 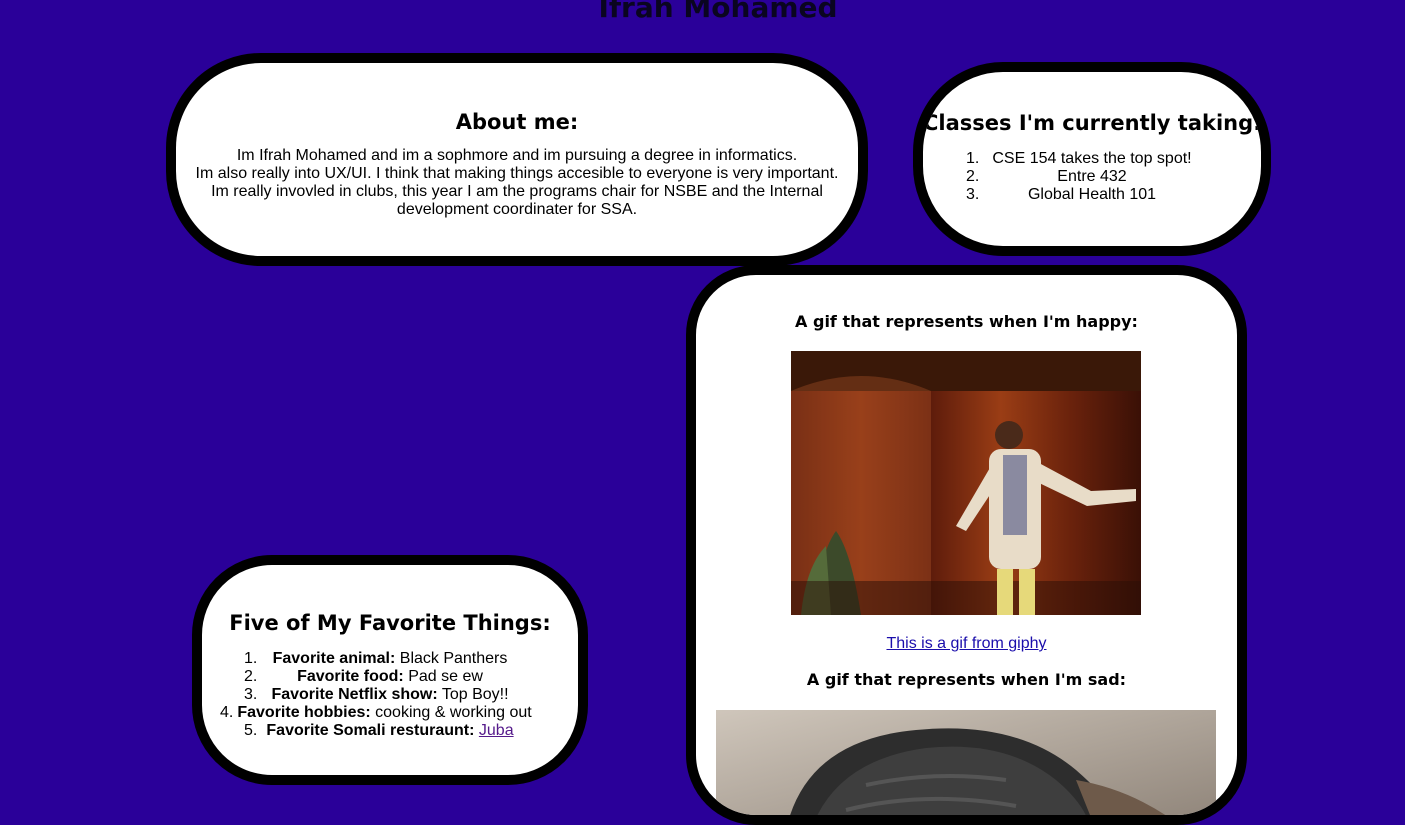 I want to click on class-name: Entre 432, so click(x=1092, y=176).